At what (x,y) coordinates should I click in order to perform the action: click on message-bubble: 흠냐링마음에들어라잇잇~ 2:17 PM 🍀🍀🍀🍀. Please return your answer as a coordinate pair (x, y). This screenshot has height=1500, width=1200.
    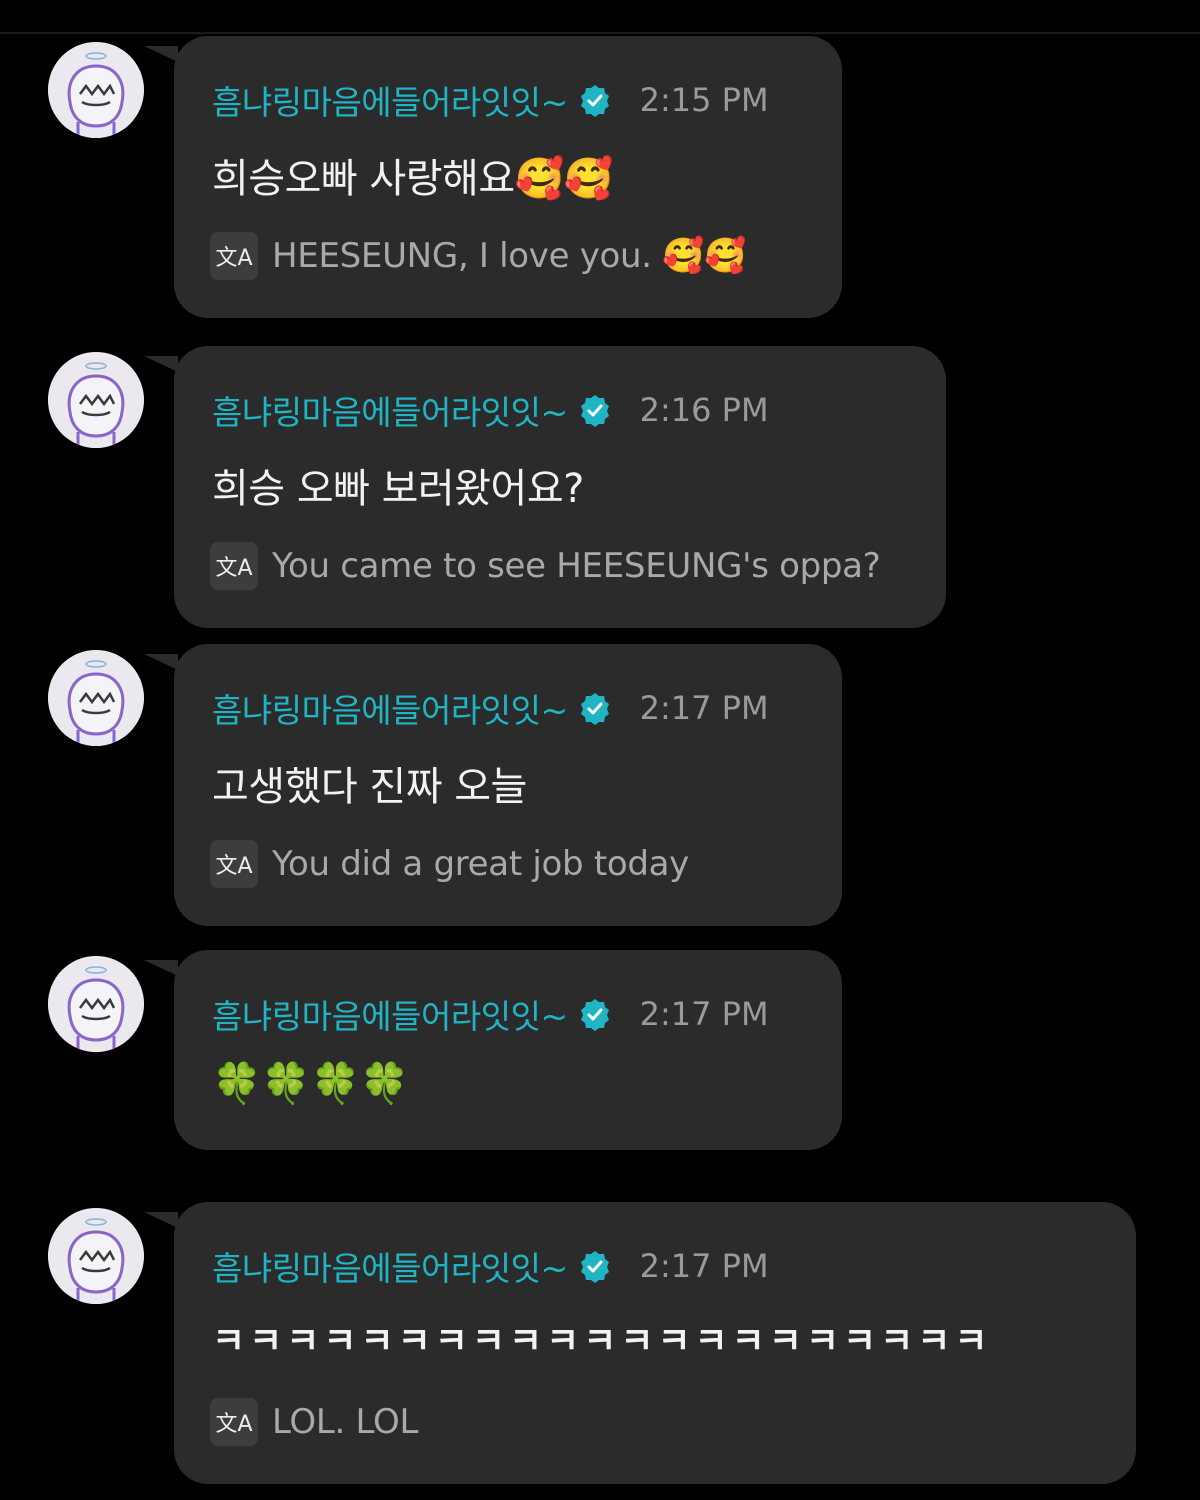
    Looking at the image, I should click on (493, 1050).